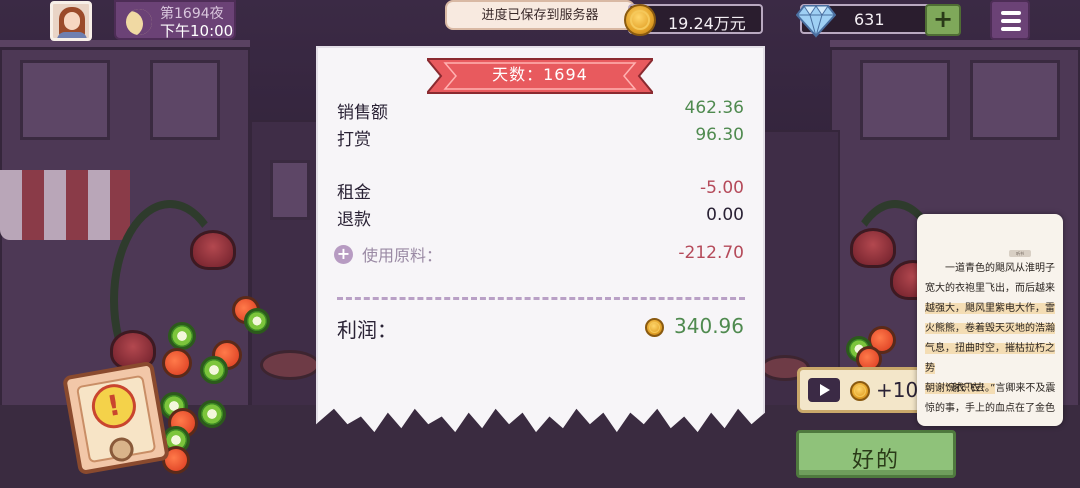 The height and width of the screenshot is (488, 1080). I want to click on sales-label: 销售额, so click(362, 113).